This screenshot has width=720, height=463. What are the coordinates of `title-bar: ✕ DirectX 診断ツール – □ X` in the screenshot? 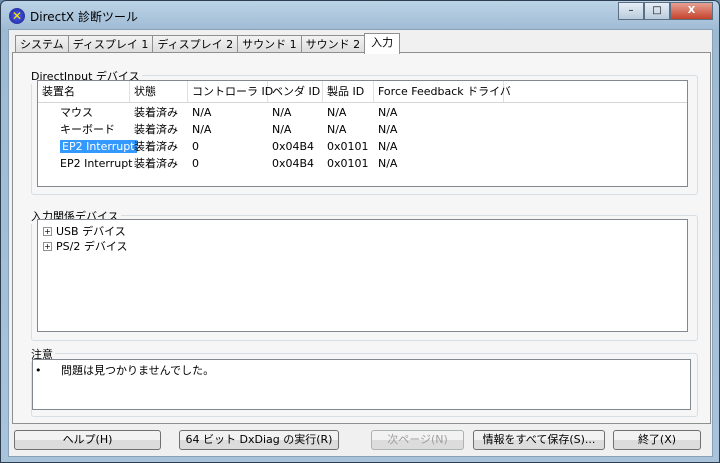 It's located at (360, 15).